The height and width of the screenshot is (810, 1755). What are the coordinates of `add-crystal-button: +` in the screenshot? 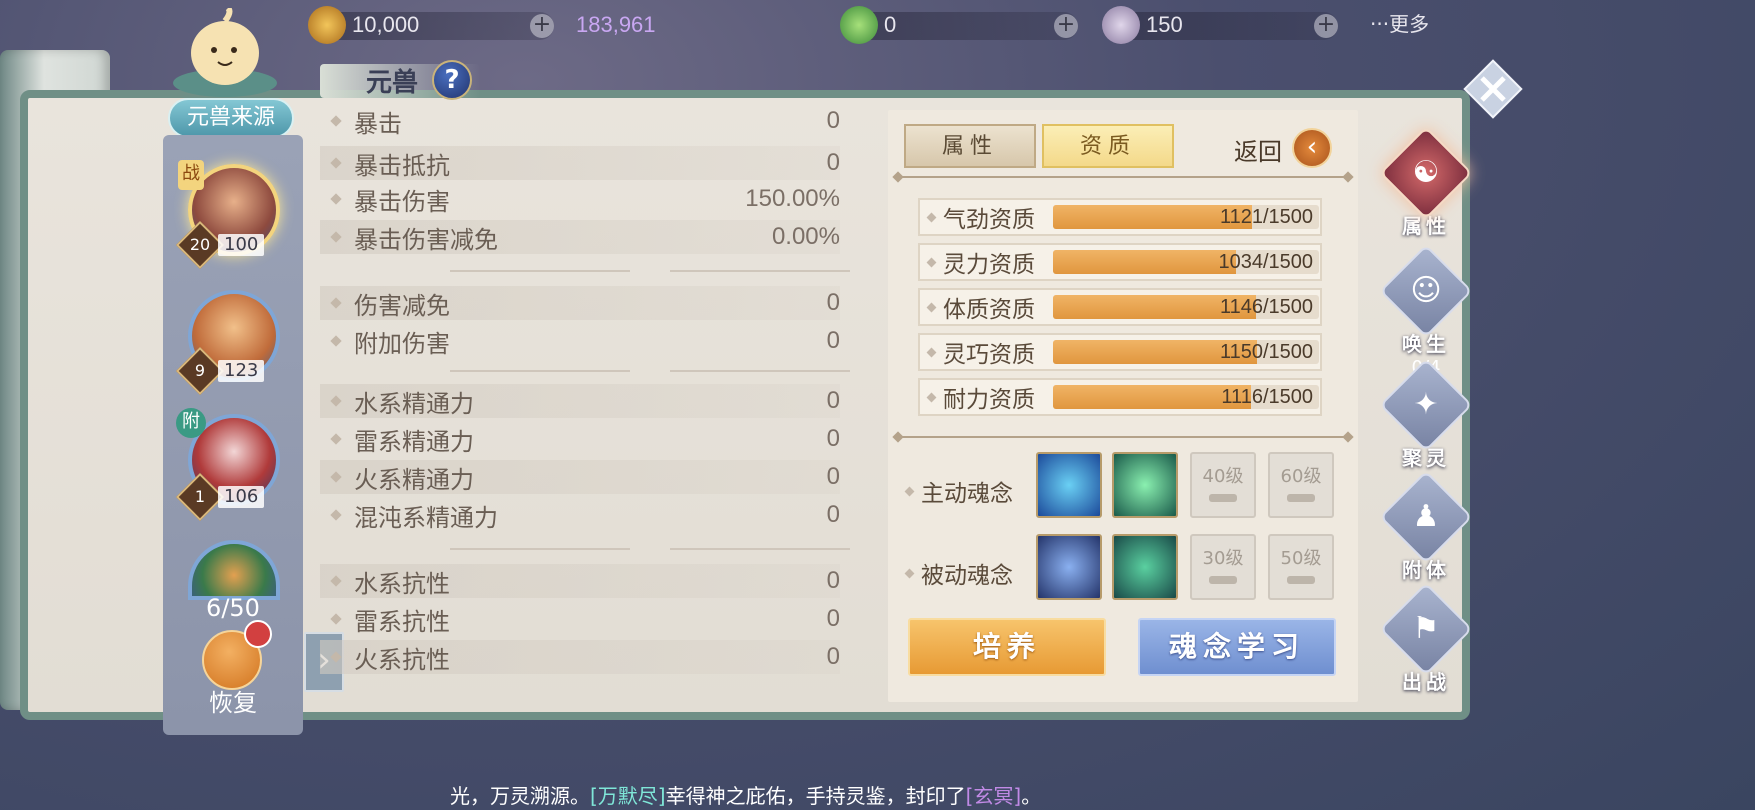 It's located at (1326, 26).